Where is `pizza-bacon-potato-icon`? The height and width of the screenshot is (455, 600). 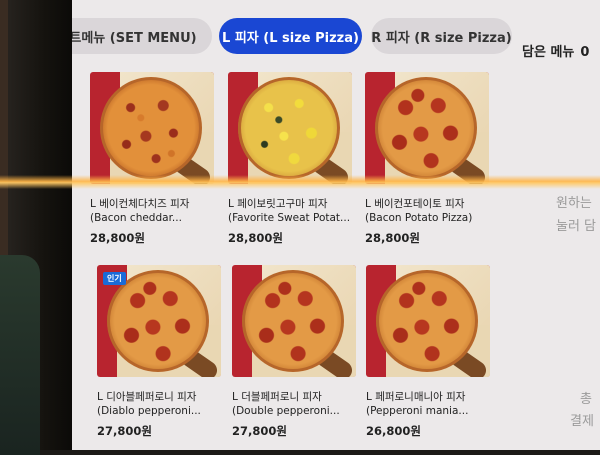
pizza-bacon-potato-icon is located at coordinates (426, 128).